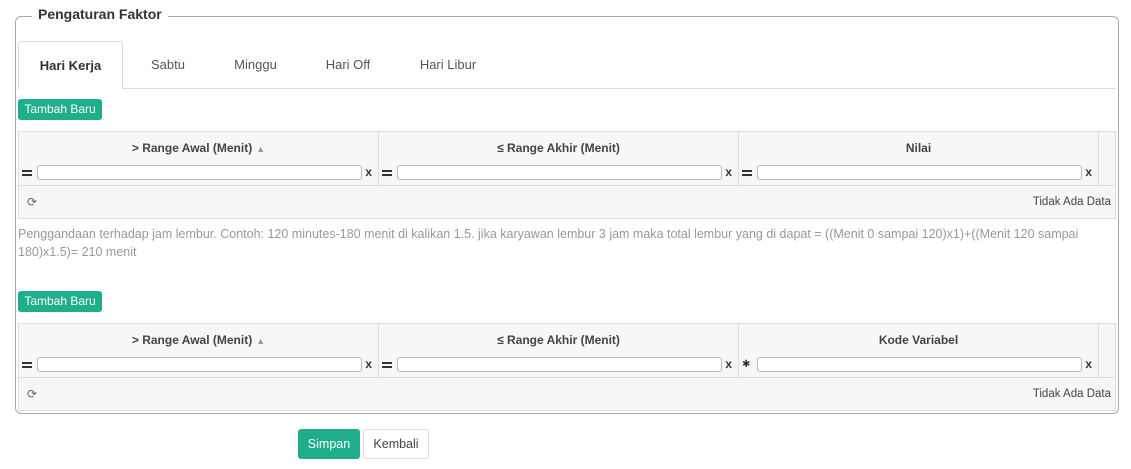  Describe the element at coordinates (448, 65) in the screenshot. I see `tab-hari-libur: Hari Libur` at that location.